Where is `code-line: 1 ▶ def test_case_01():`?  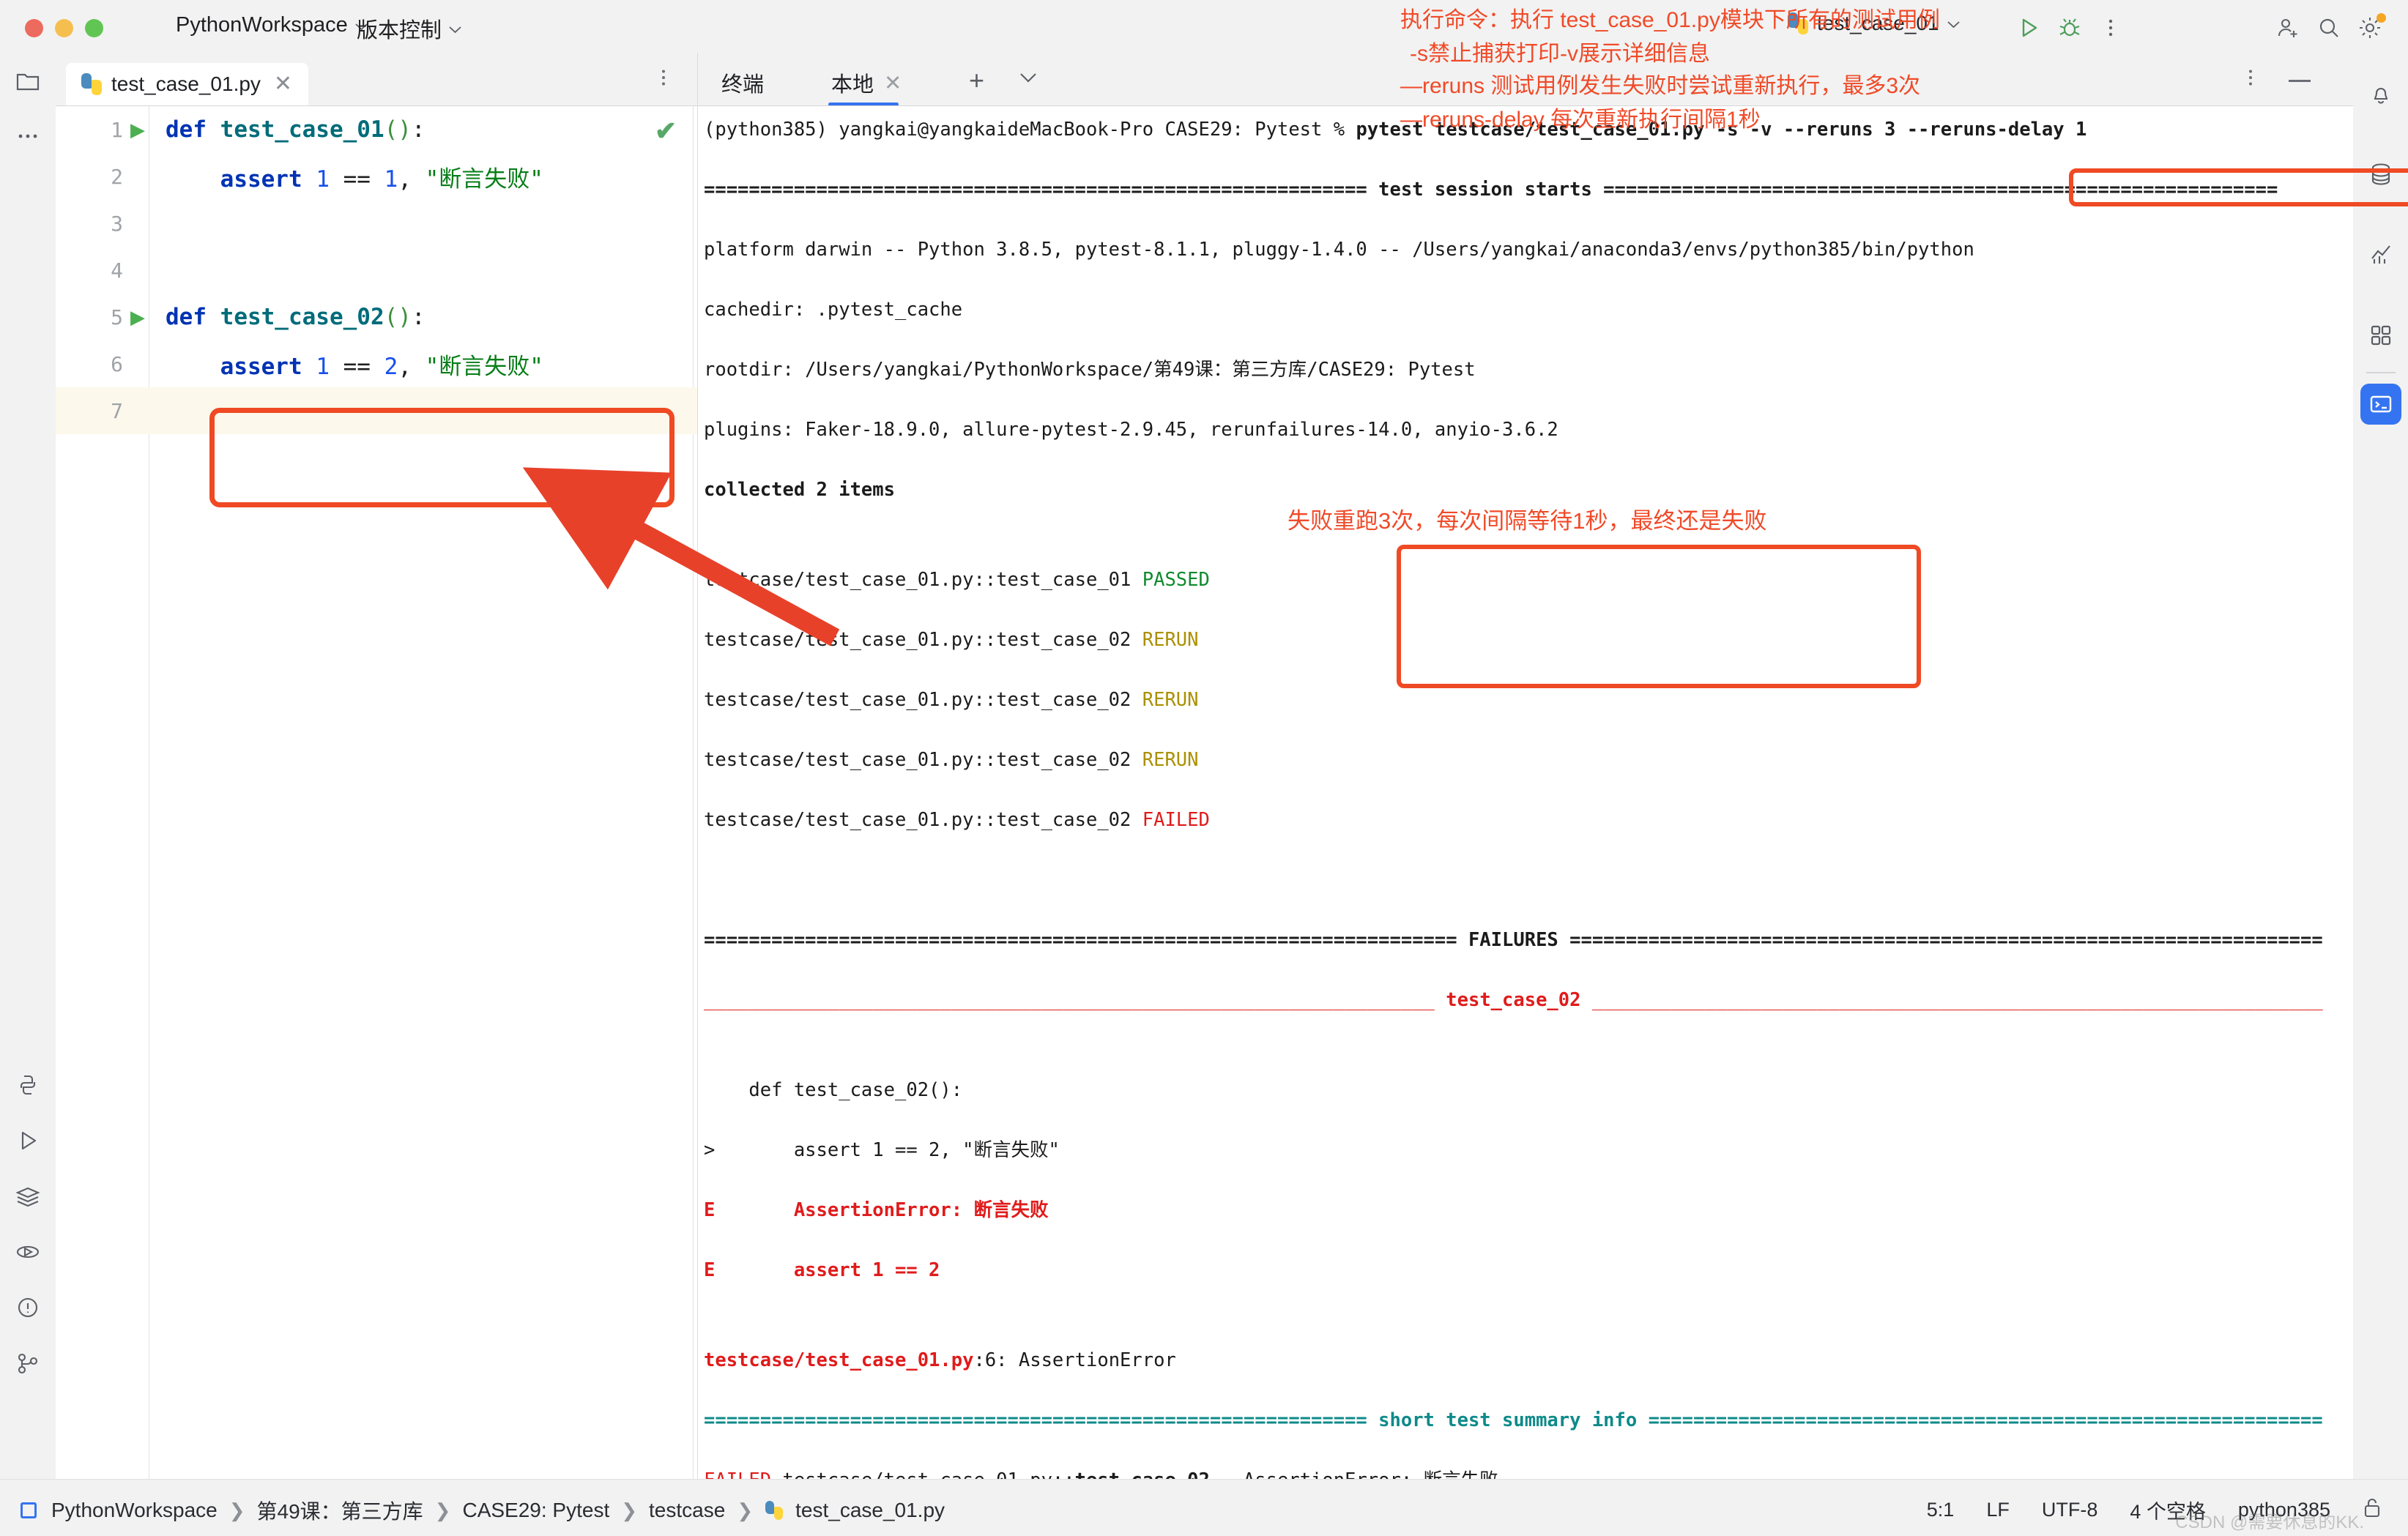 code-line: 1 ▶ def test_case_01(): is located at coordinates (376, 129).